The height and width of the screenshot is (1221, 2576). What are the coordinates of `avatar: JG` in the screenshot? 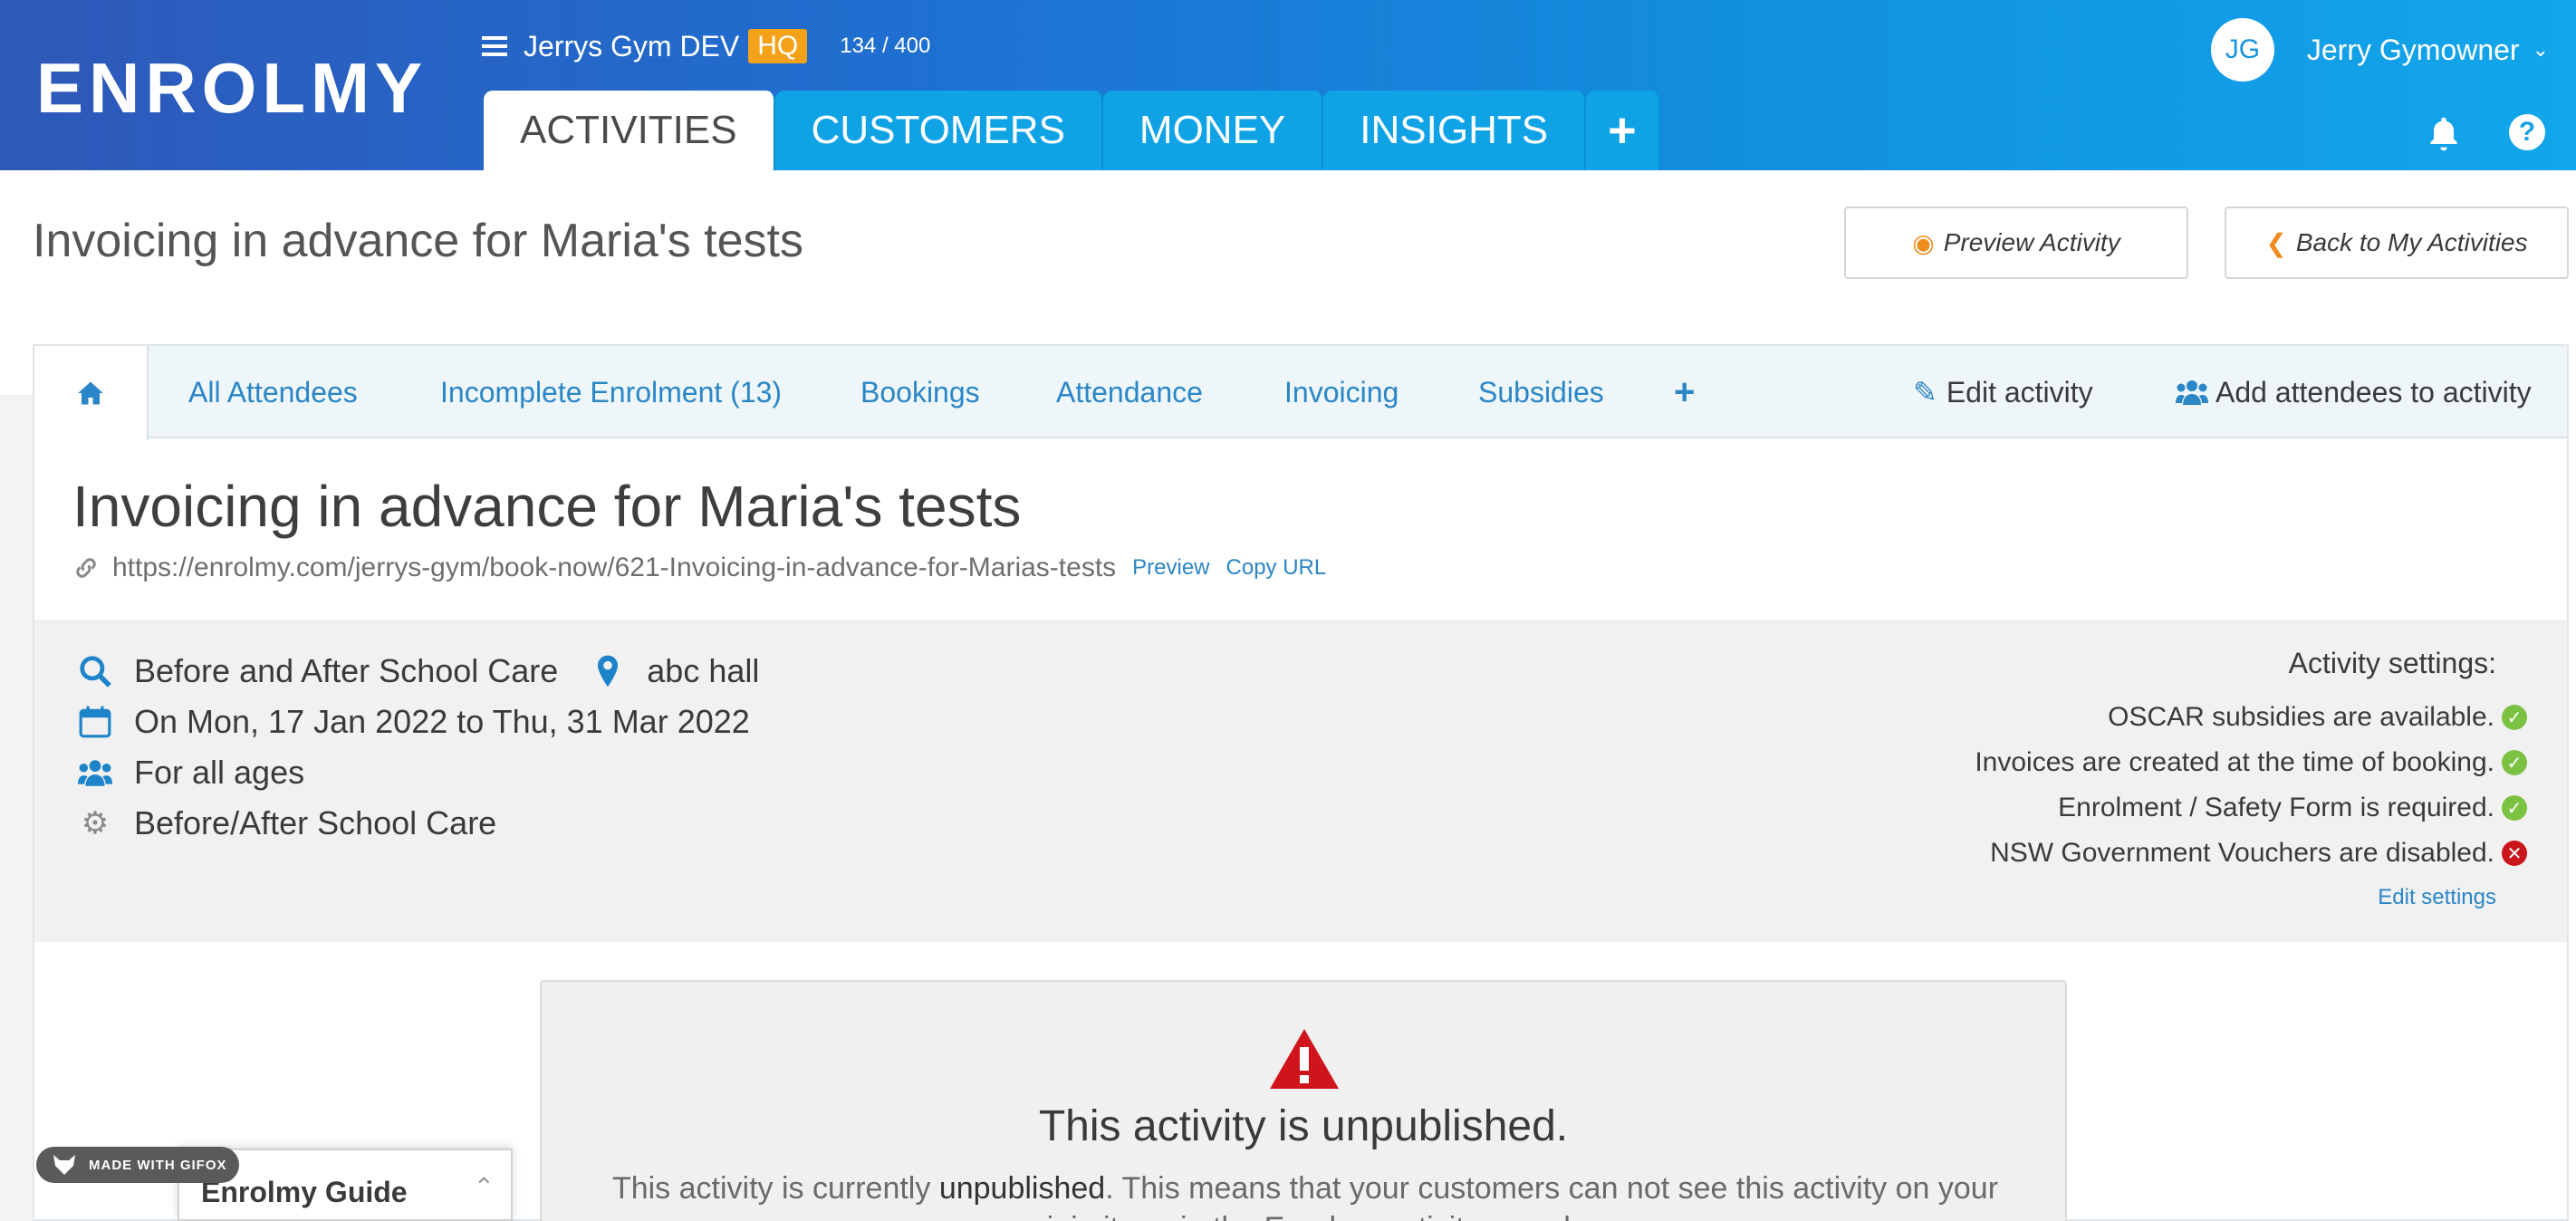 It's located at (2242, 50).